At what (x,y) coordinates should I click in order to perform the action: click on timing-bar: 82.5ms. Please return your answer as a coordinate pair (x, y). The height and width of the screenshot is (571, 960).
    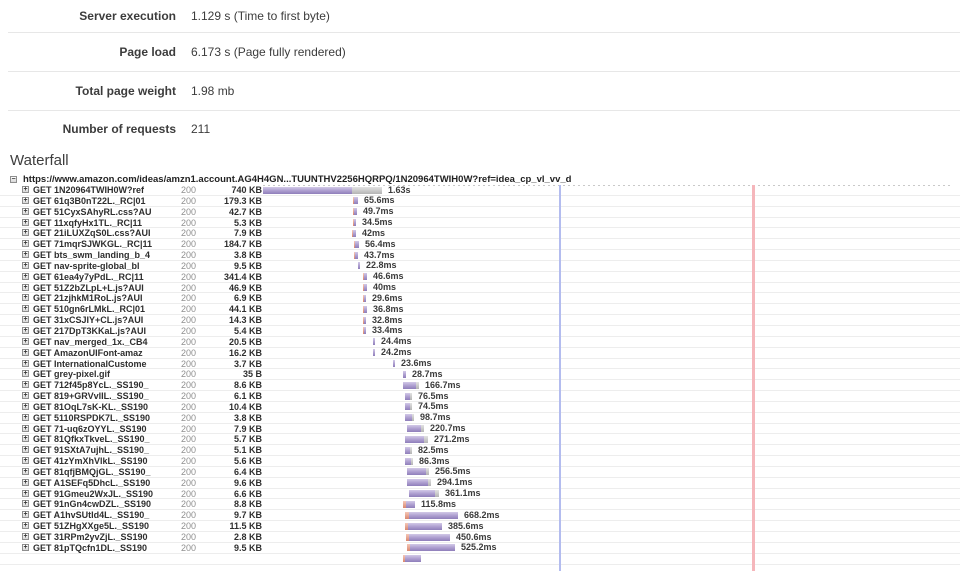
    Looking at the image, I should click on (427, 449).